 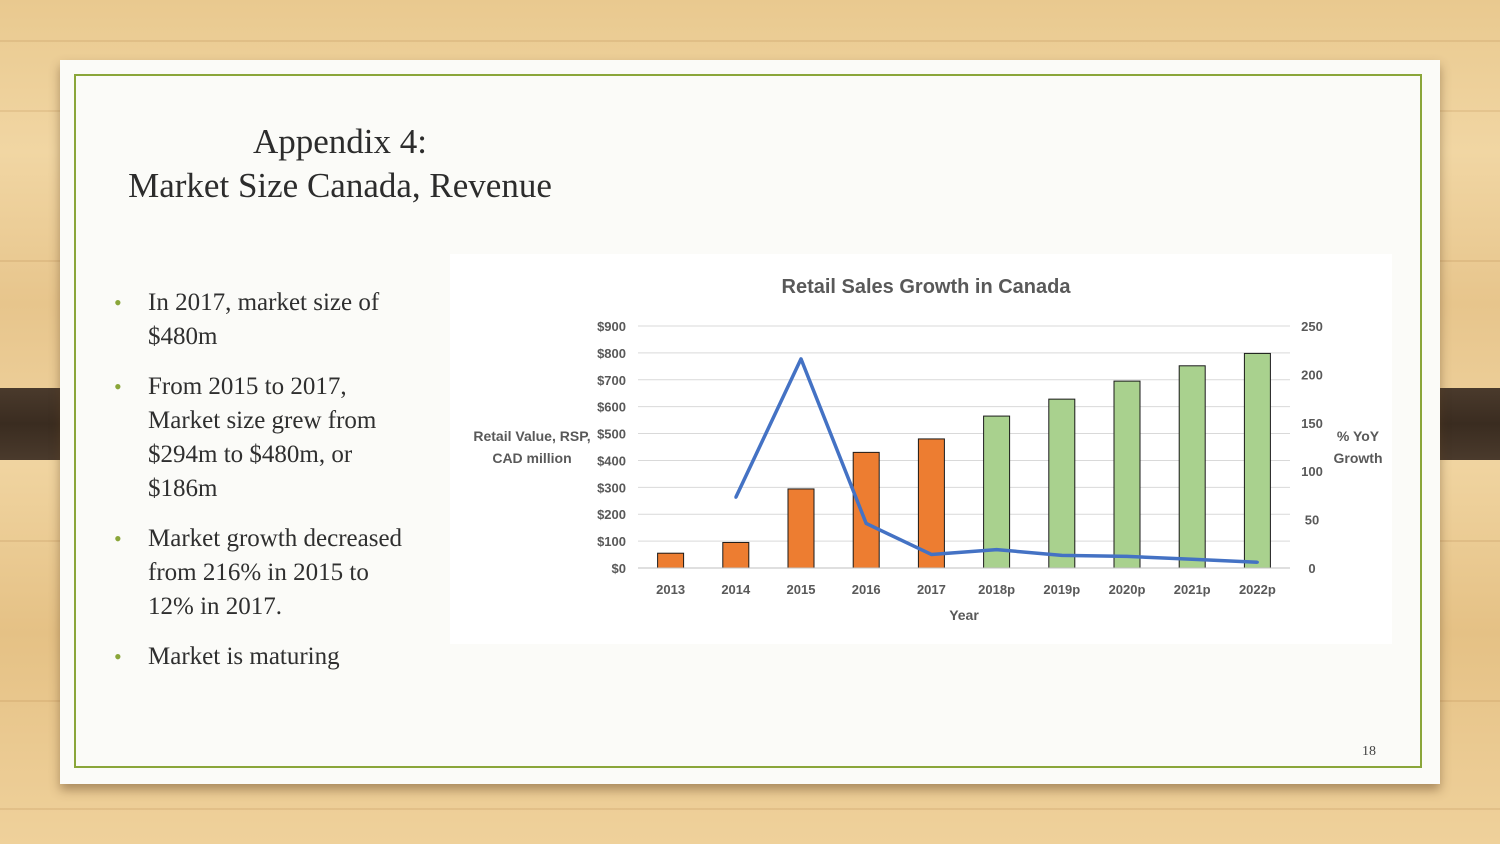 I want to click on growth-point-2014, so click(x=736, y=497).